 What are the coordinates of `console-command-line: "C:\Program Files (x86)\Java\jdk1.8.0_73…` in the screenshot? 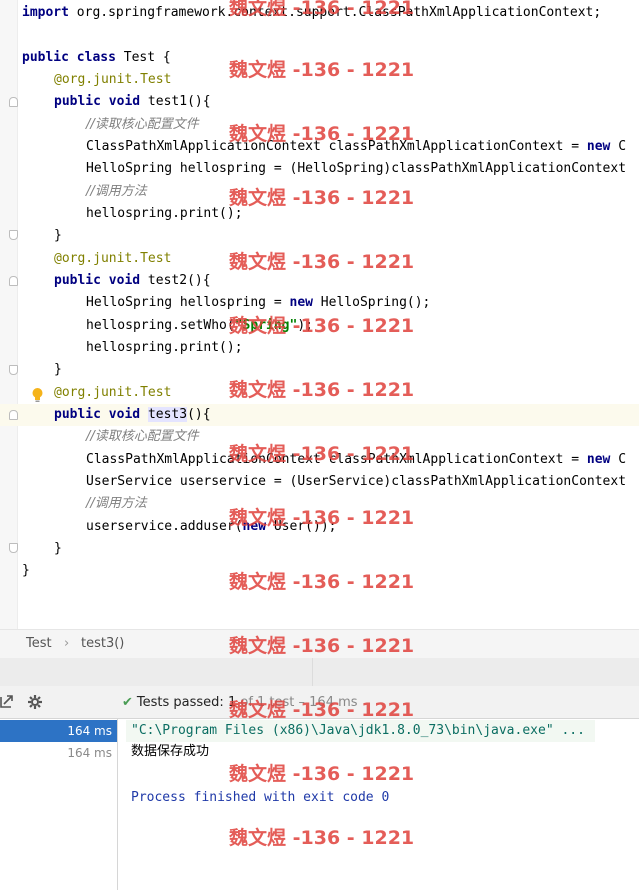 It's located at (360, 731).